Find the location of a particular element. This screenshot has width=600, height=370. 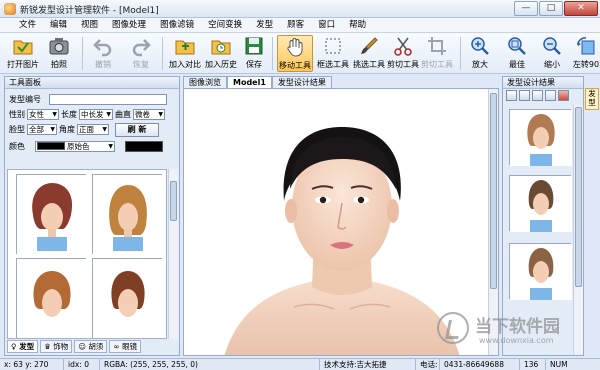

curl-label: 曲直 is located at coordinates (123, 114).